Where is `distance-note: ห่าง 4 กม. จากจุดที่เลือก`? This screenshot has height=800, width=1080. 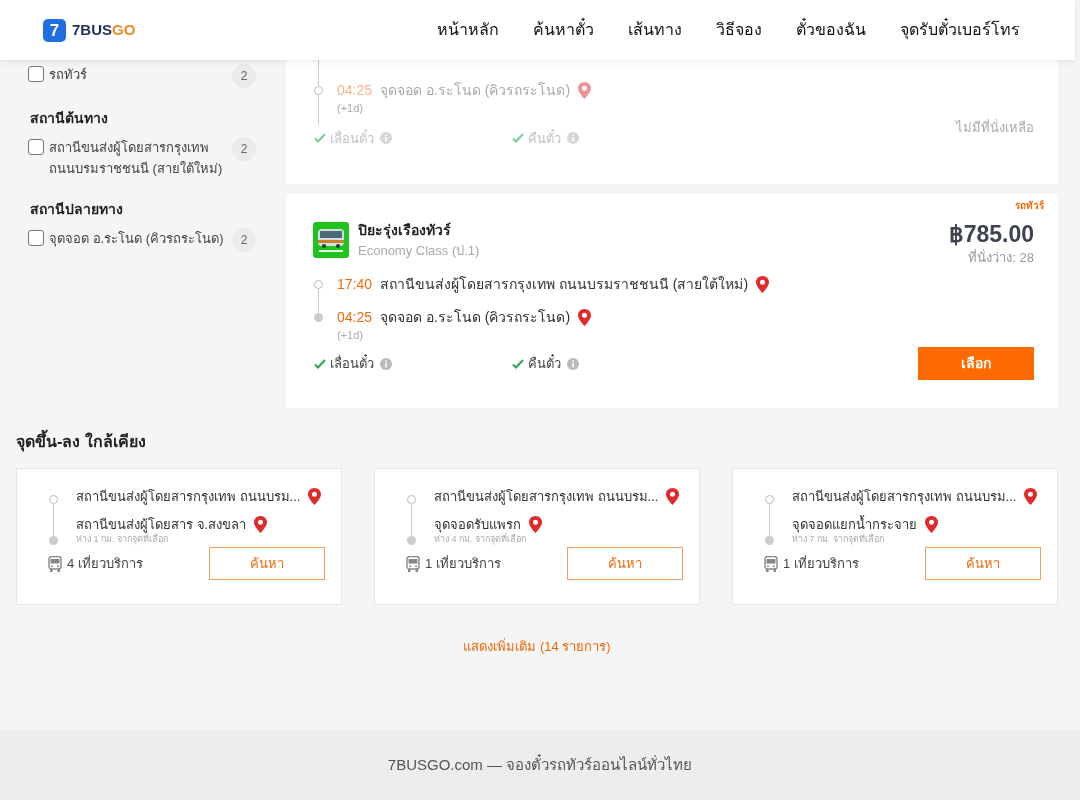 distance-note: ห่าง 4 กม. จากจุดที่เลือก is located at coordinates (480, 539).